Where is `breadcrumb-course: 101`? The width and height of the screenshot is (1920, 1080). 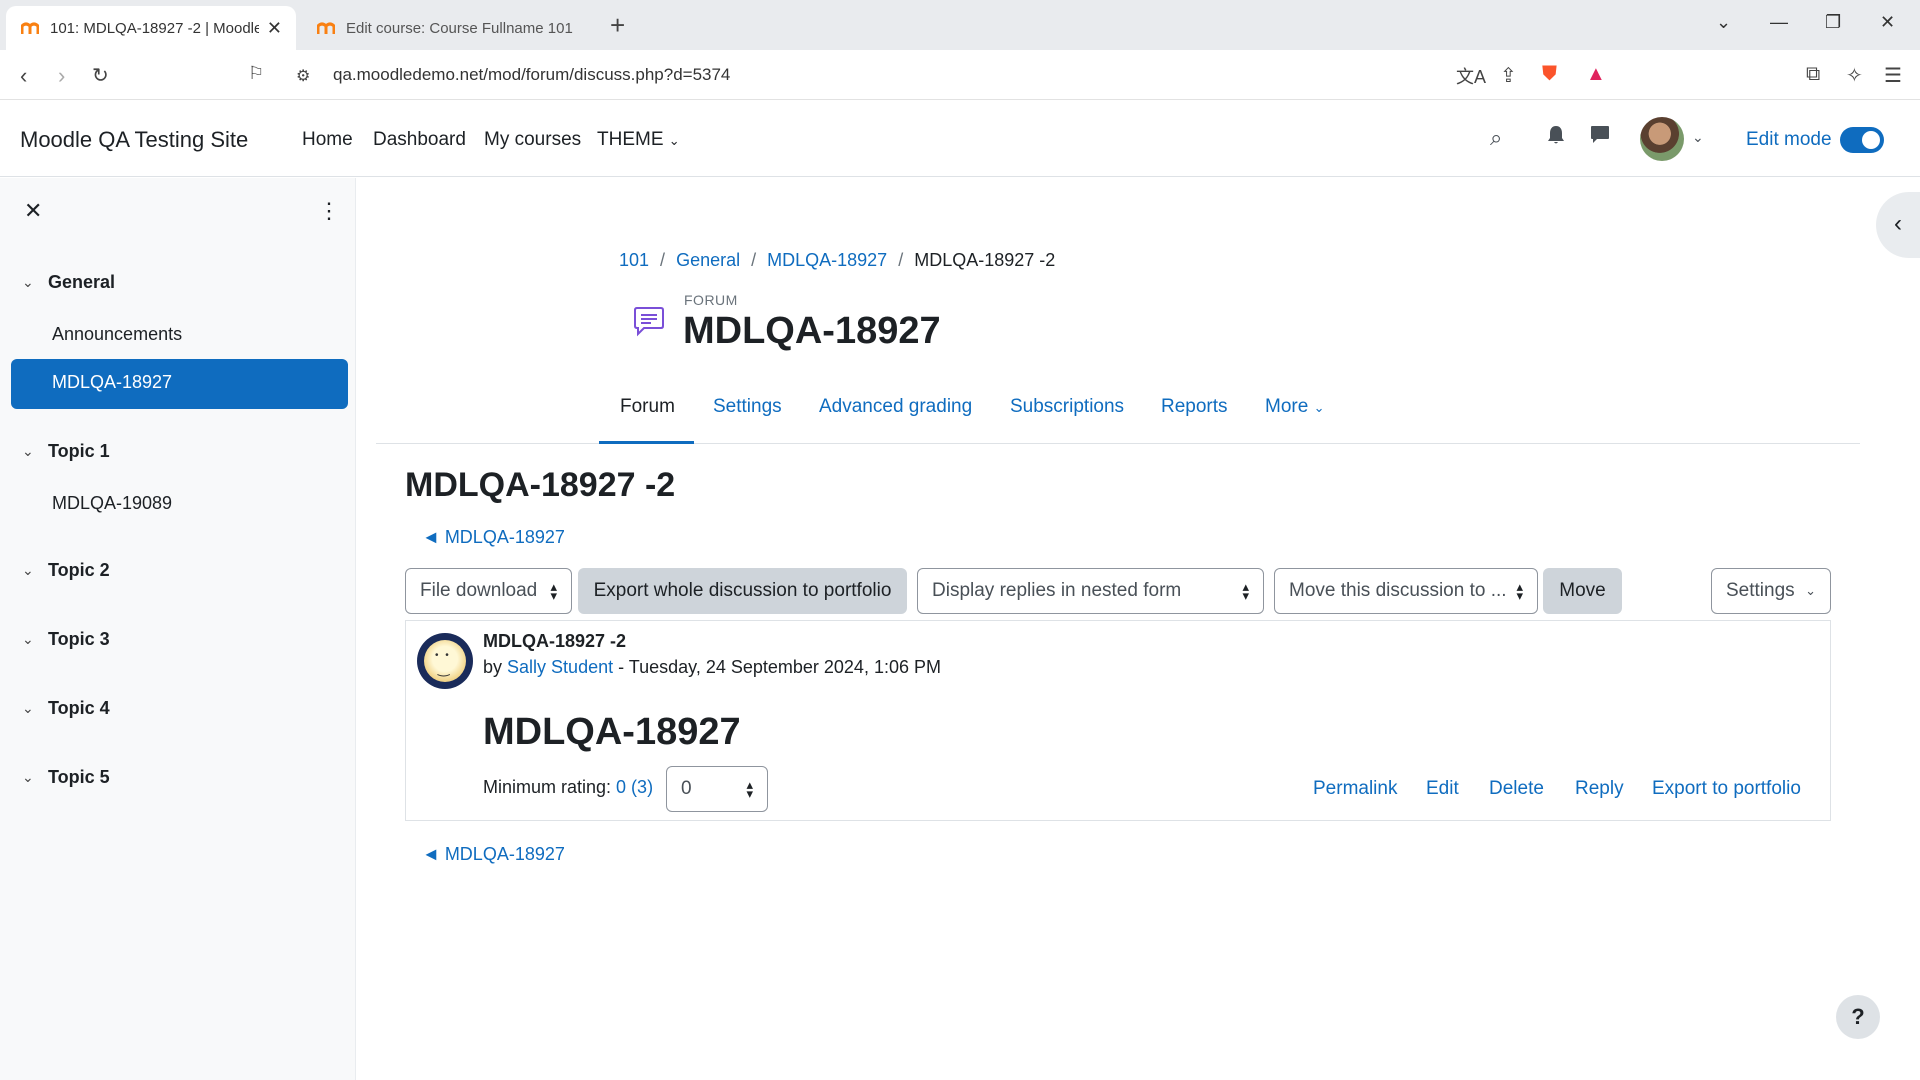 breadcrumb-course: 101 is located at coordinates (634, 260).